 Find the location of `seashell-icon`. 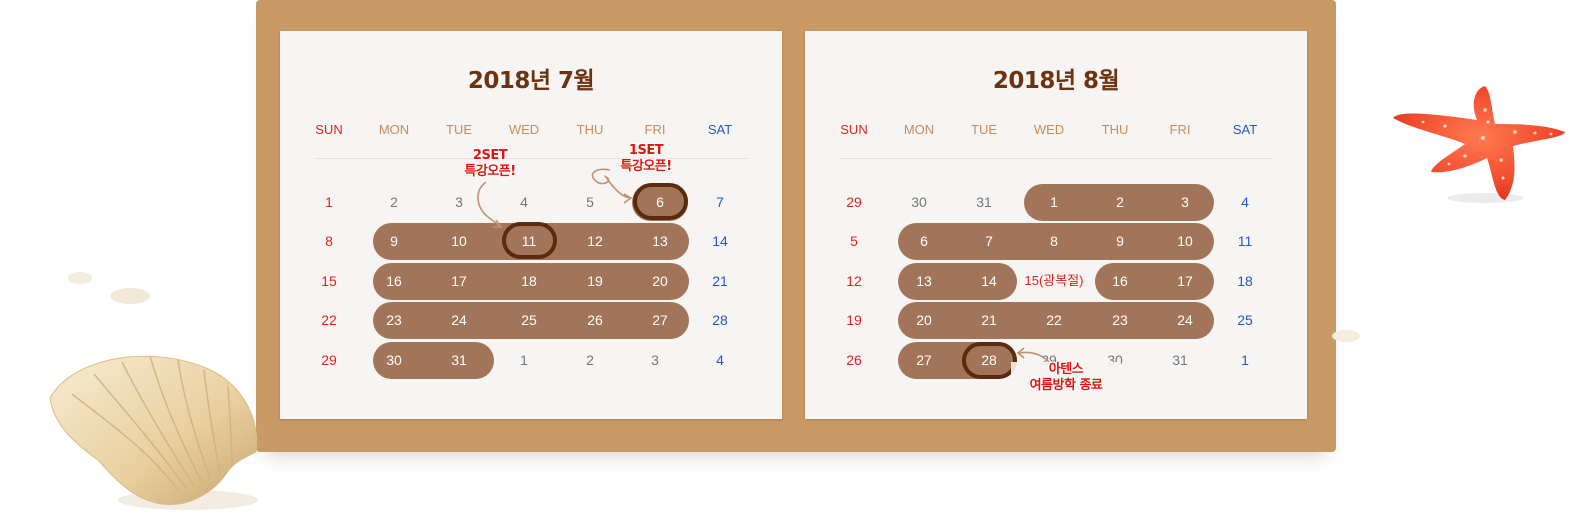

seashell-icon is located at coordinates (153, 432).